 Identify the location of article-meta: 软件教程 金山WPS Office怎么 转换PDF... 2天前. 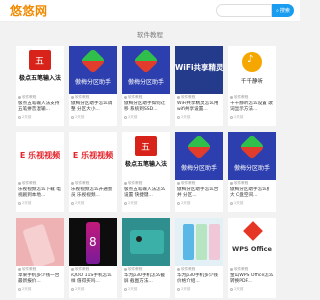
(252, 279).